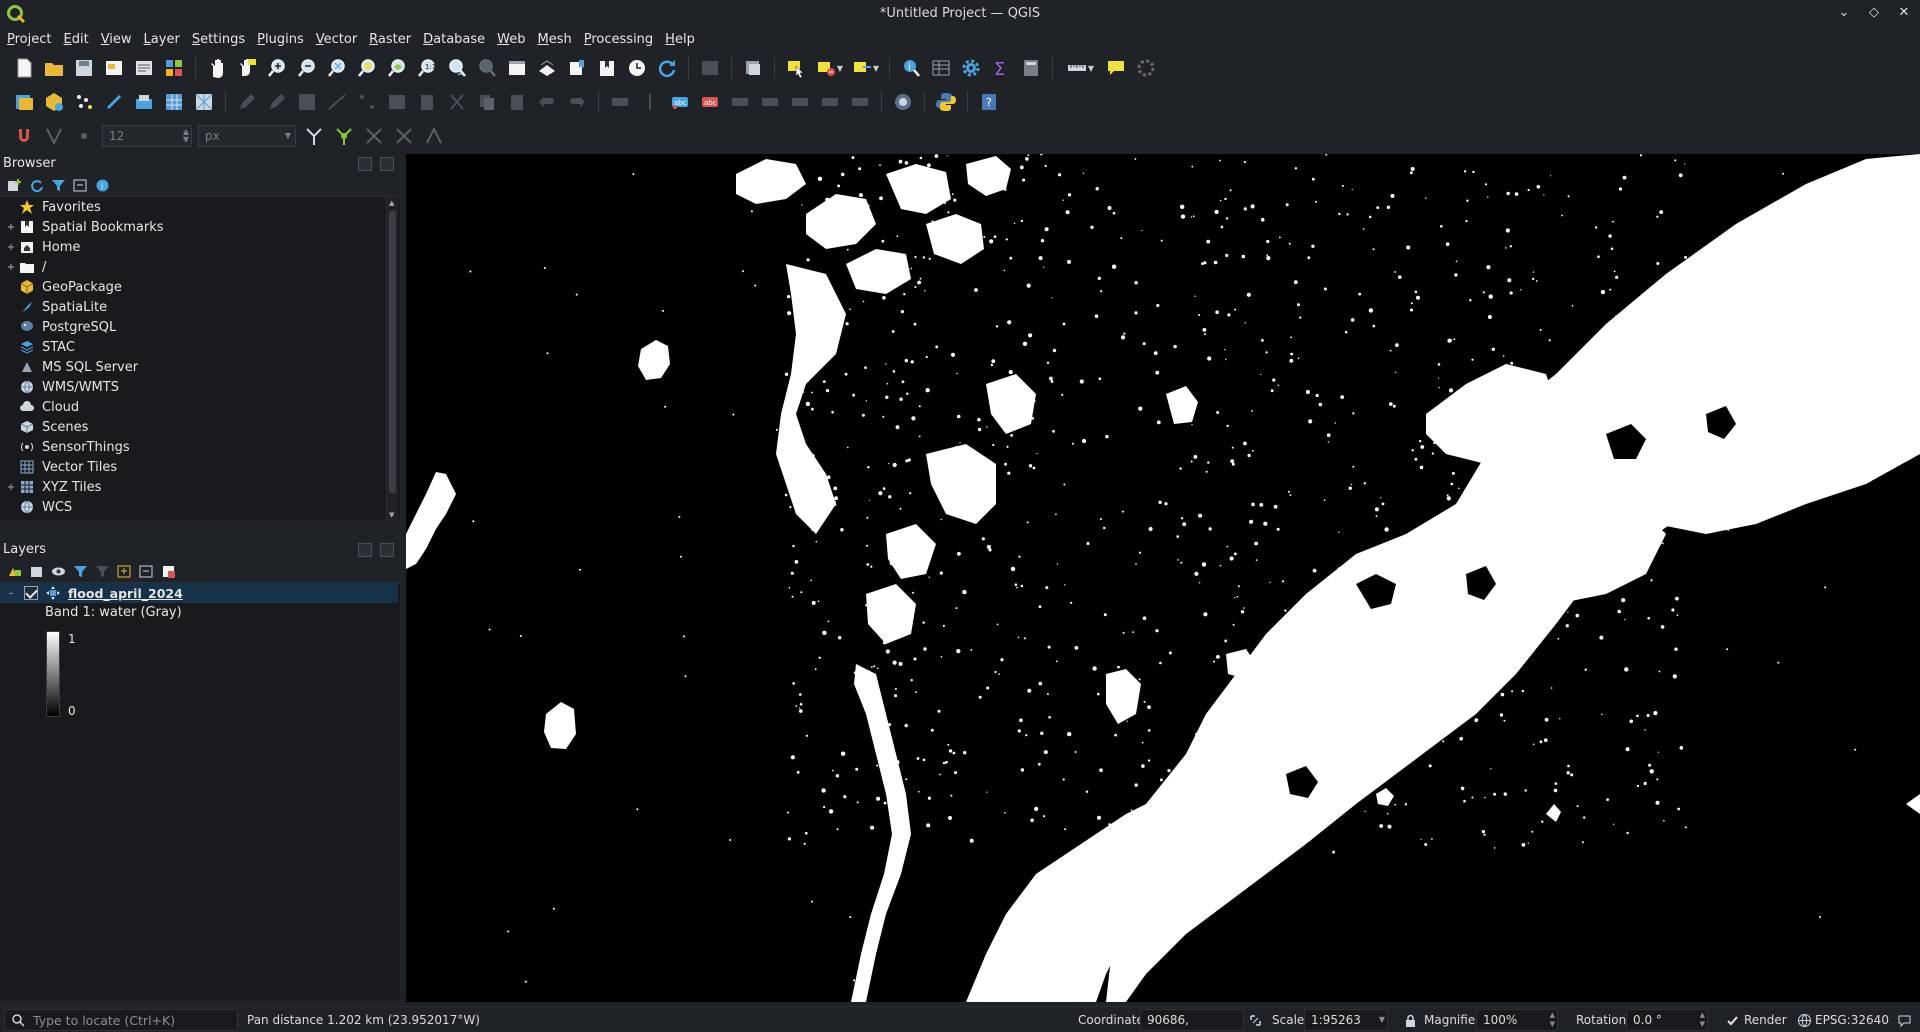 This screenshot has height=1032, width=1920. Describe the element at coordinates (770, 102) in the screenshot. I see `move-label-icon` at that location.